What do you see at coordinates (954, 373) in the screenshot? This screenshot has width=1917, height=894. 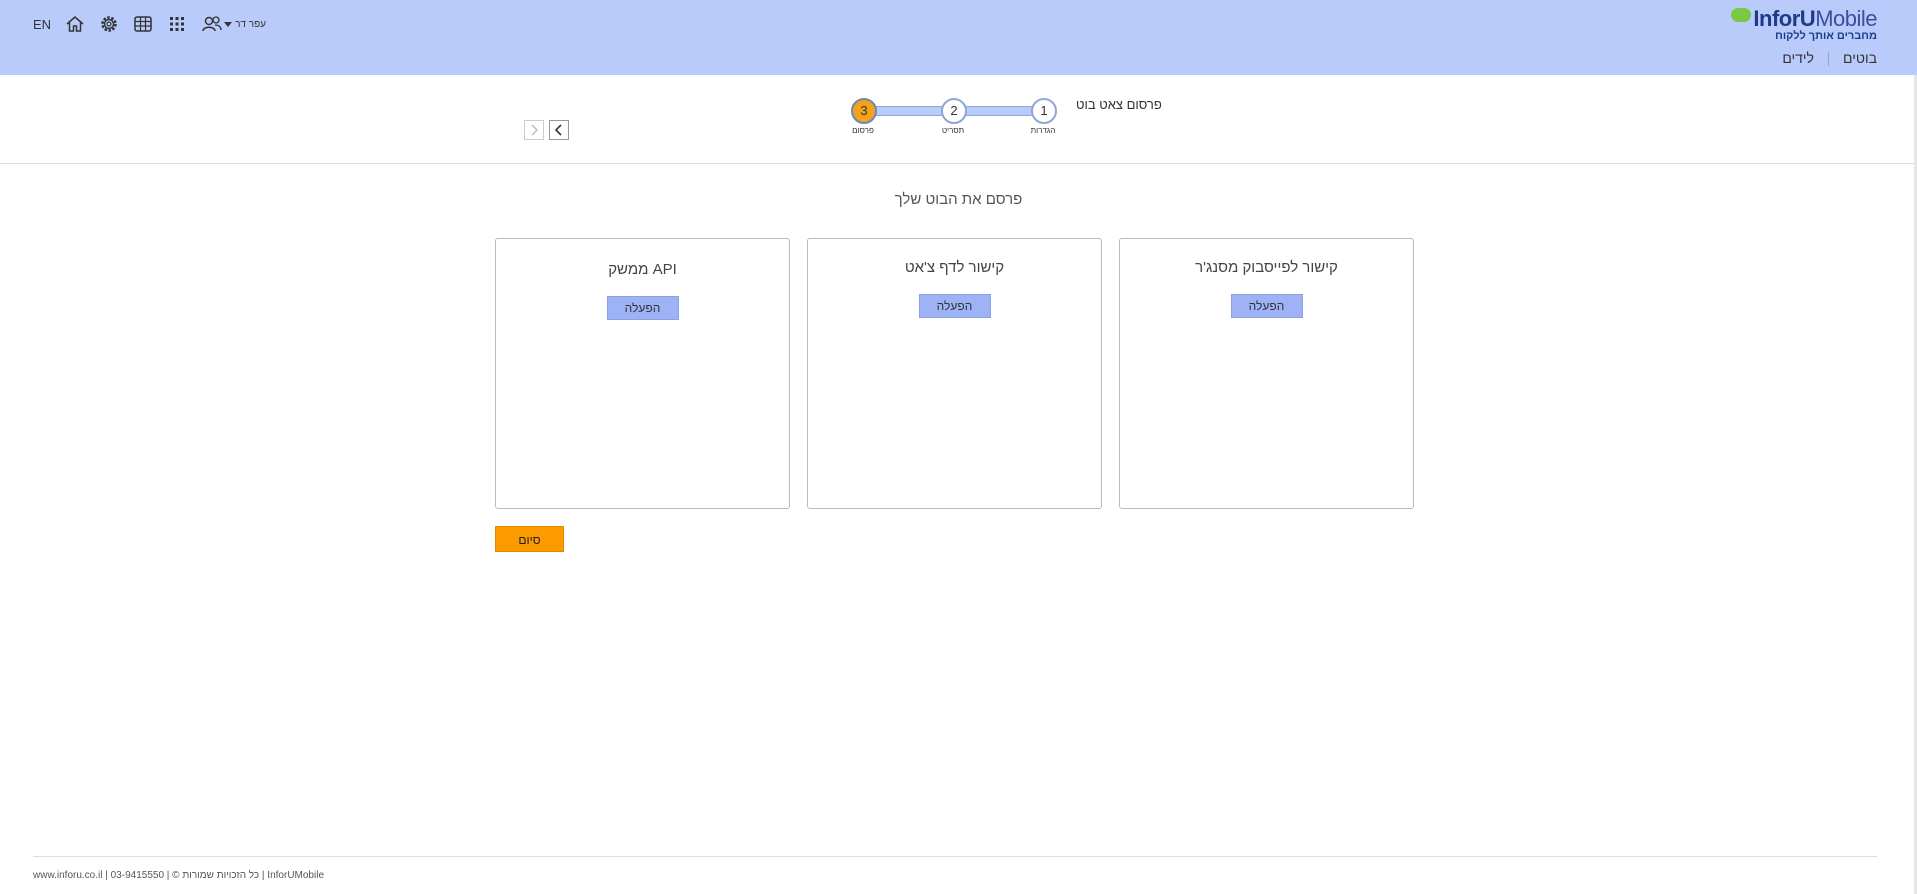 I see `card-chat-page: קישור לדף צ'אט הפעלה` at bounding box center [954, 373].